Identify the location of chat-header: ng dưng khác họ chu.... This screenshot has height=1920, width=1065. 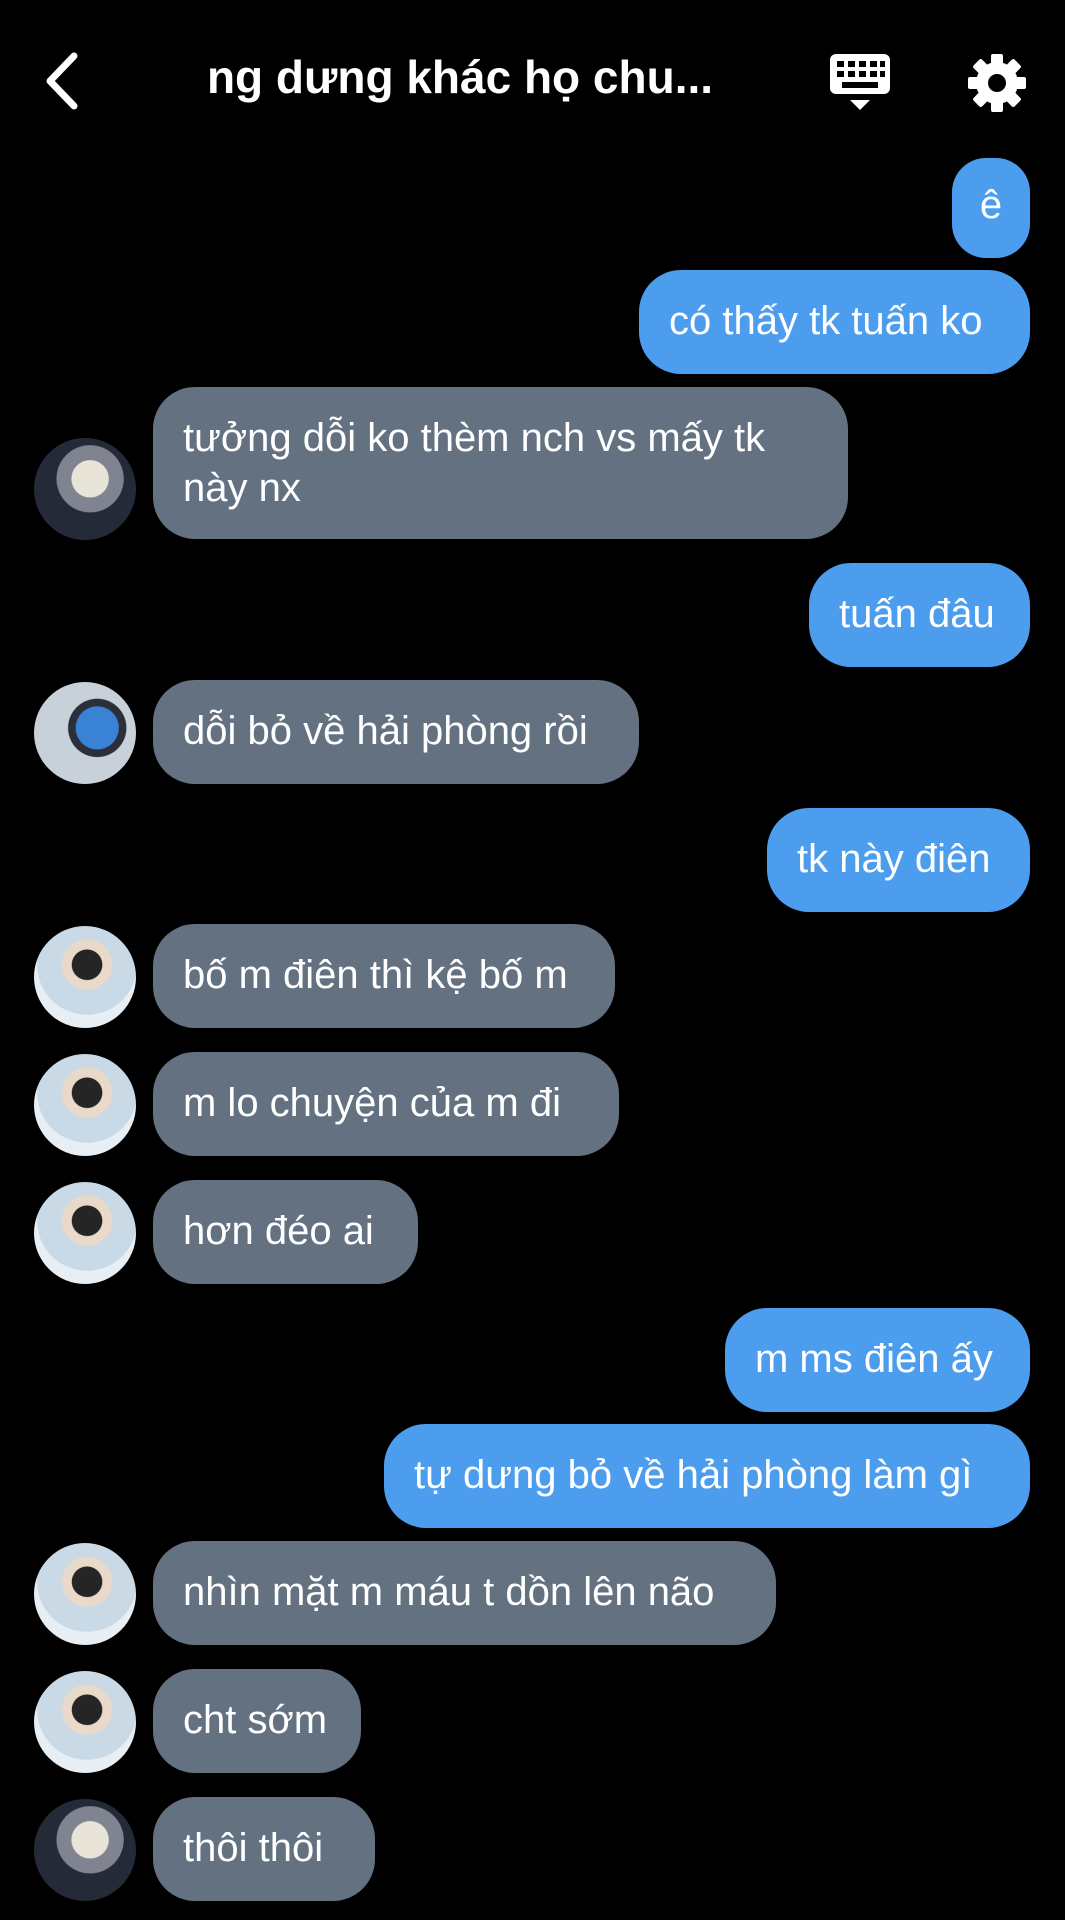
(532, 80).